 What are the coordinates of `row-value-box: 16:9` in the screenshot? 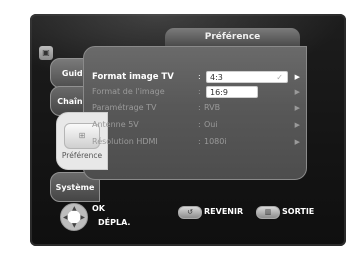 It's located at (232, 92).